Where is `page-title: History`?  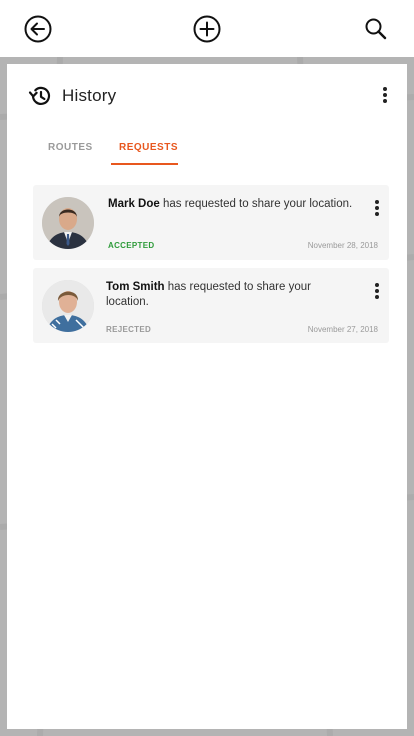
page-title: History is located at coordinates (89, 95).